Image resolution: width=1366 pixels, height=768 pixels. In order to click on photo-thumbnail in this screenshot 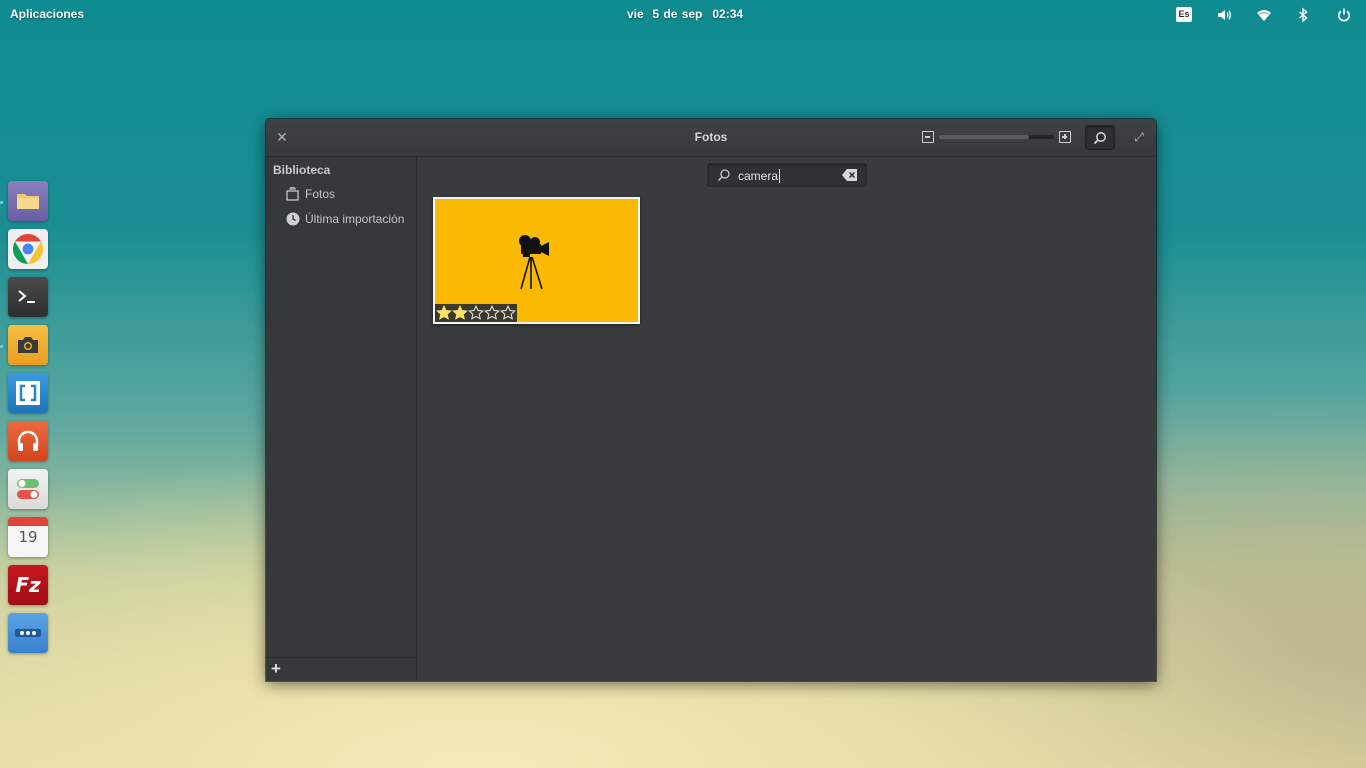, I will do `click(536, 260)`.